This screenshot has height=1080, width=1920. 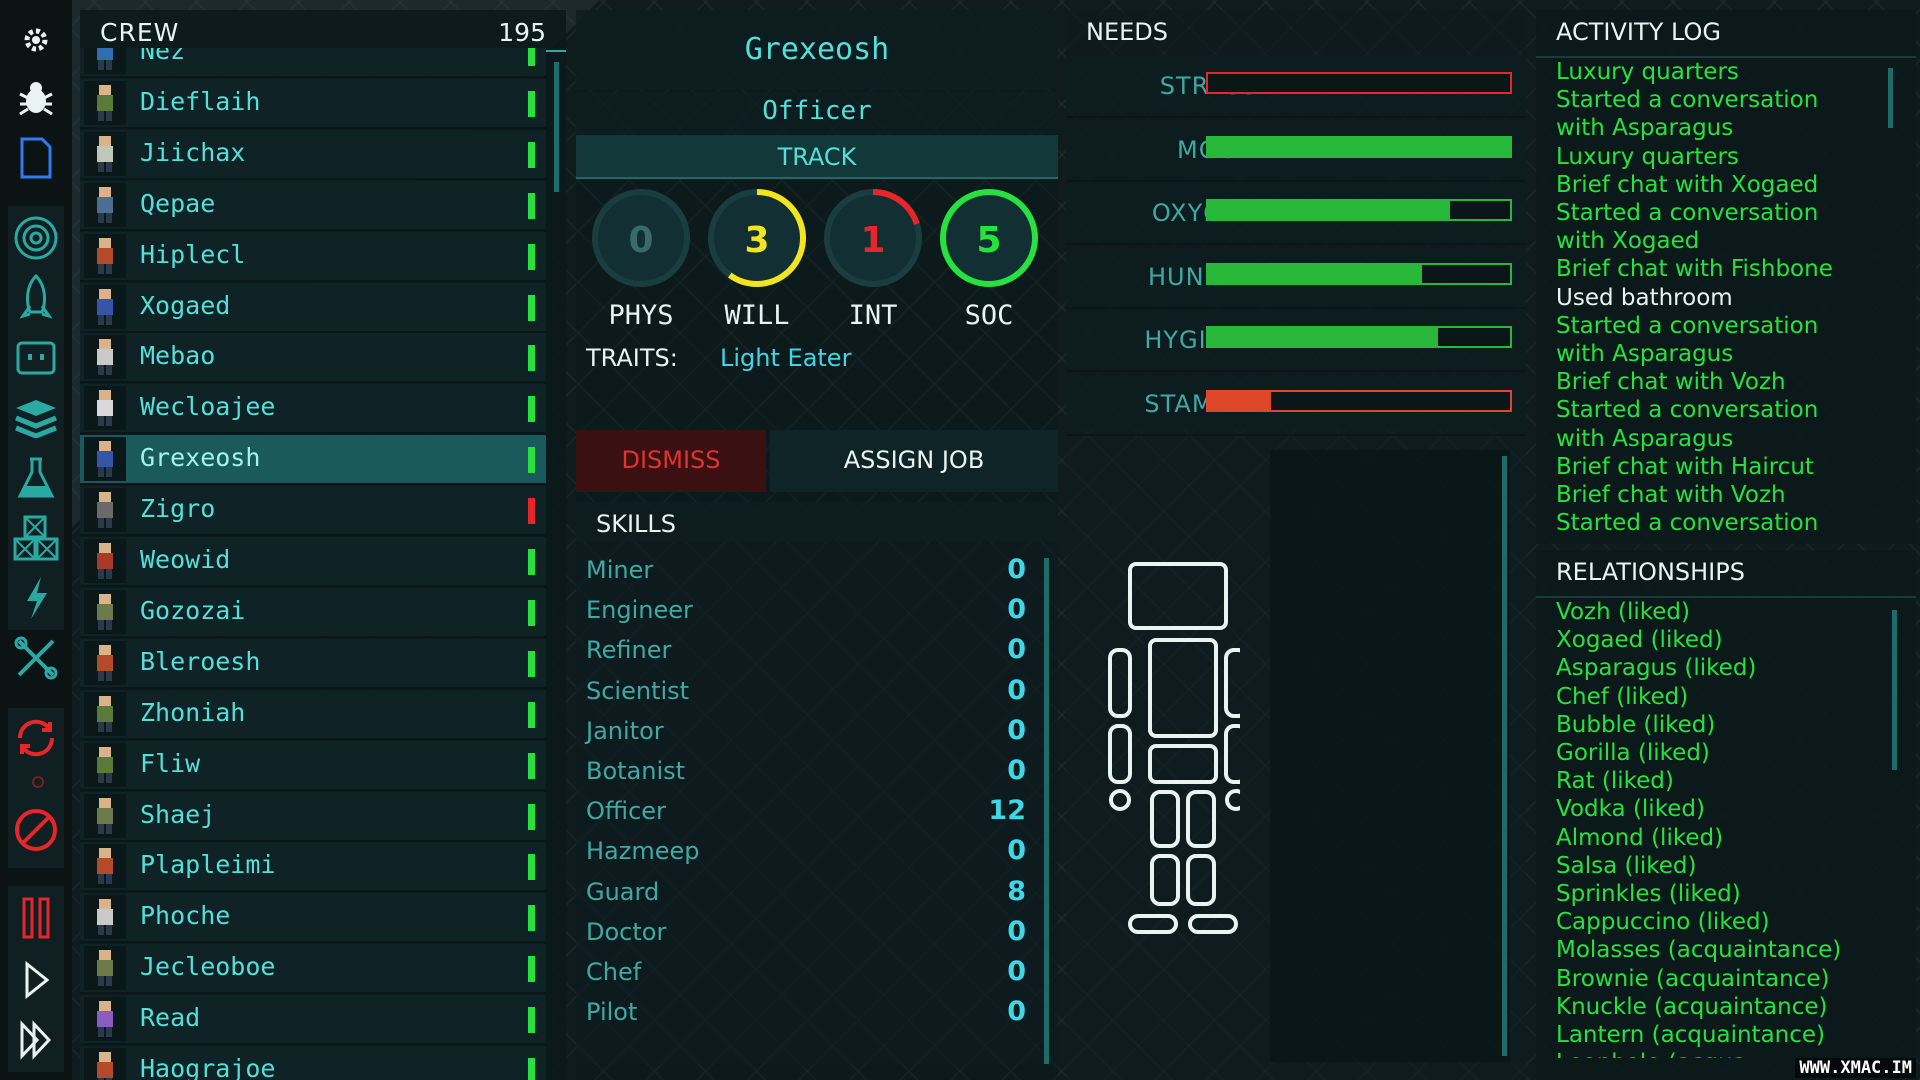 I want to click on assign-job-button-label: ASSIGN JOB, so click(x=914, y=460).